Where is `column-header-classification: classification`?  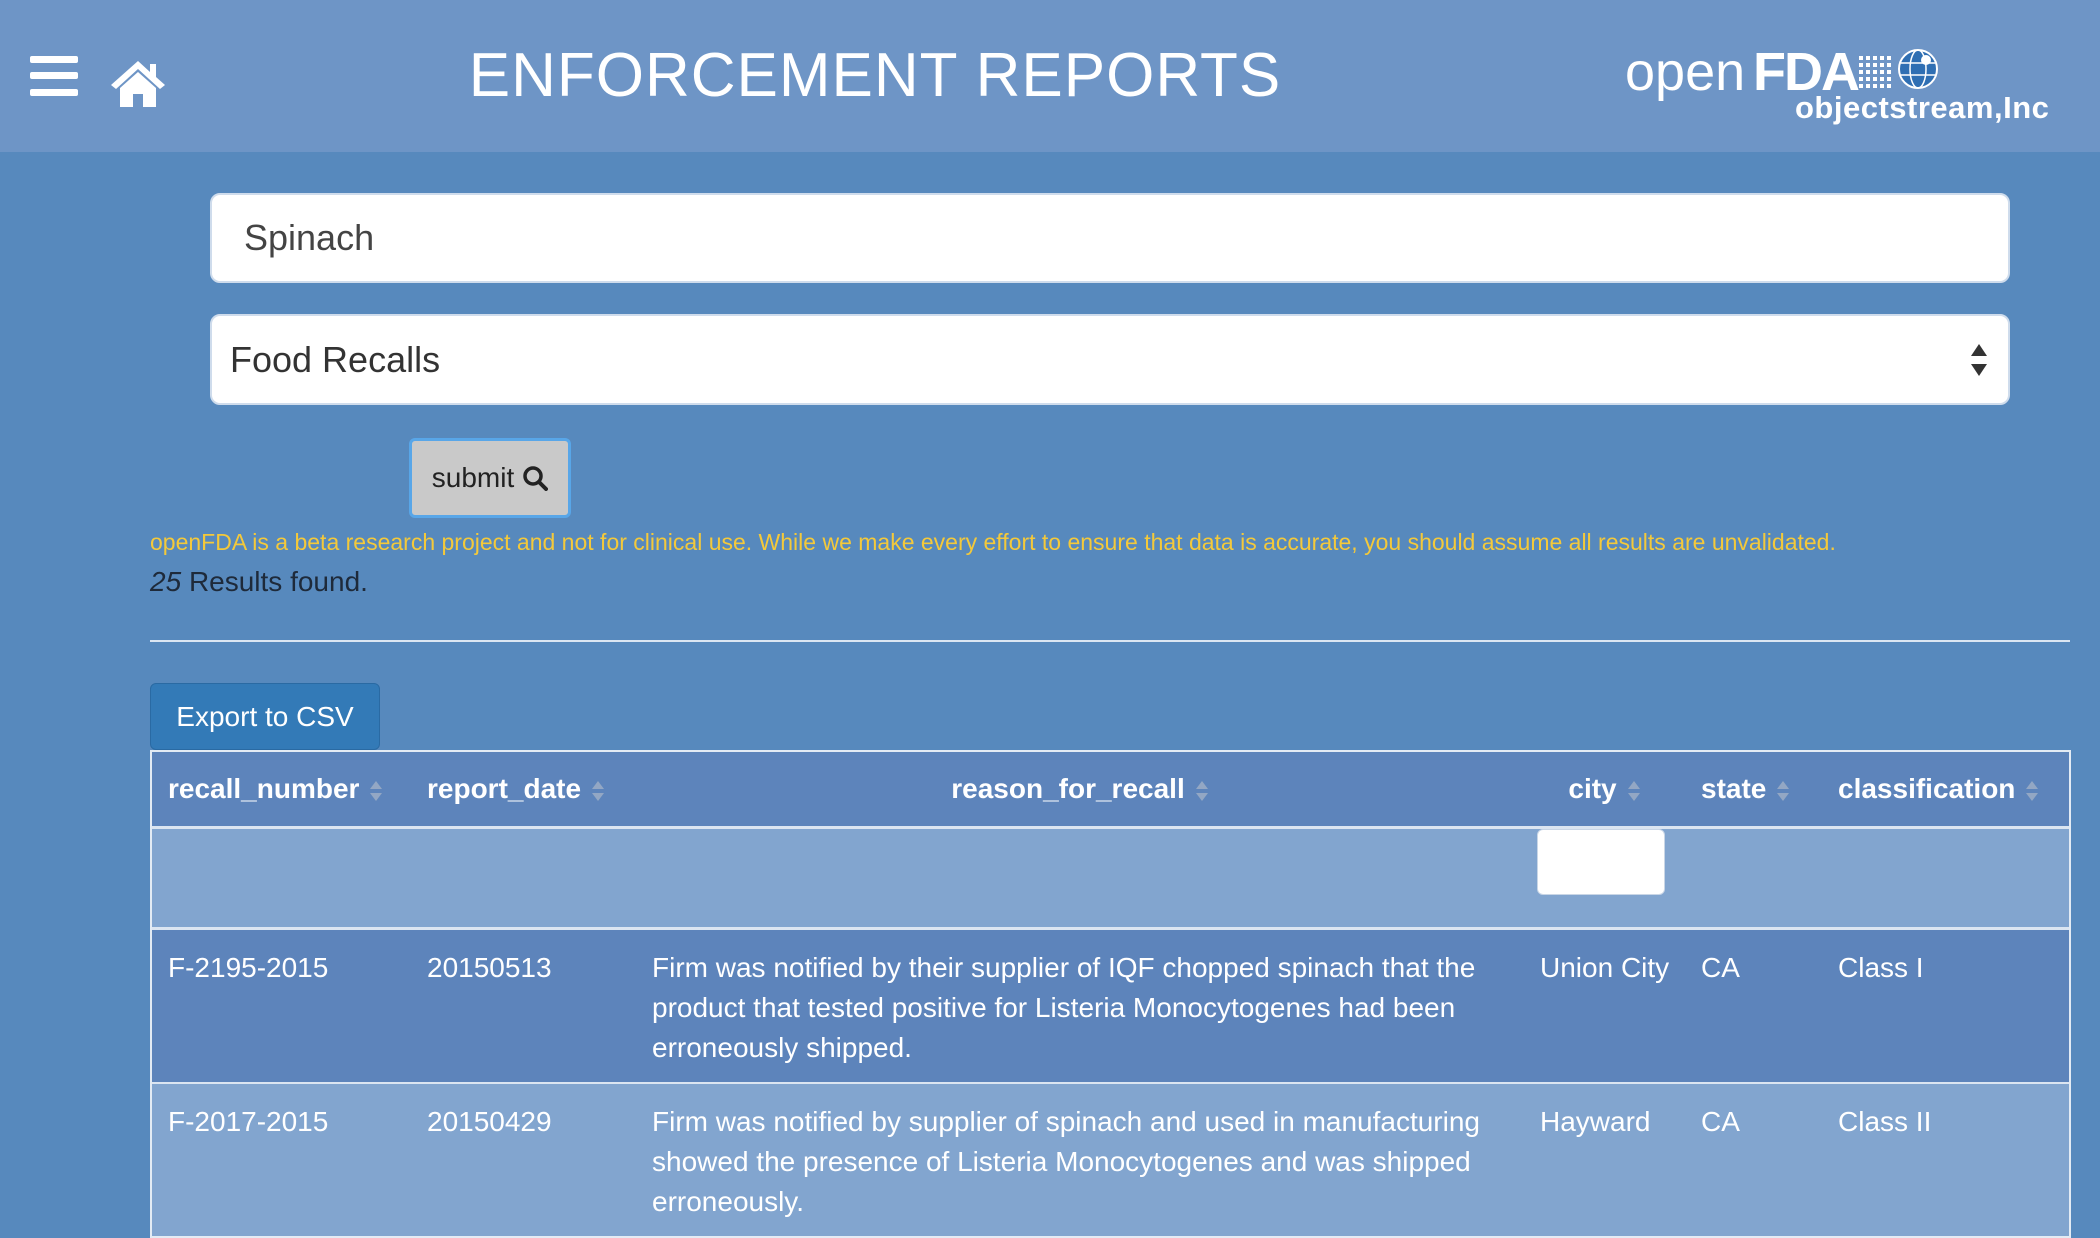 column-header-classification: classification is located at coordinates (1945, 790).